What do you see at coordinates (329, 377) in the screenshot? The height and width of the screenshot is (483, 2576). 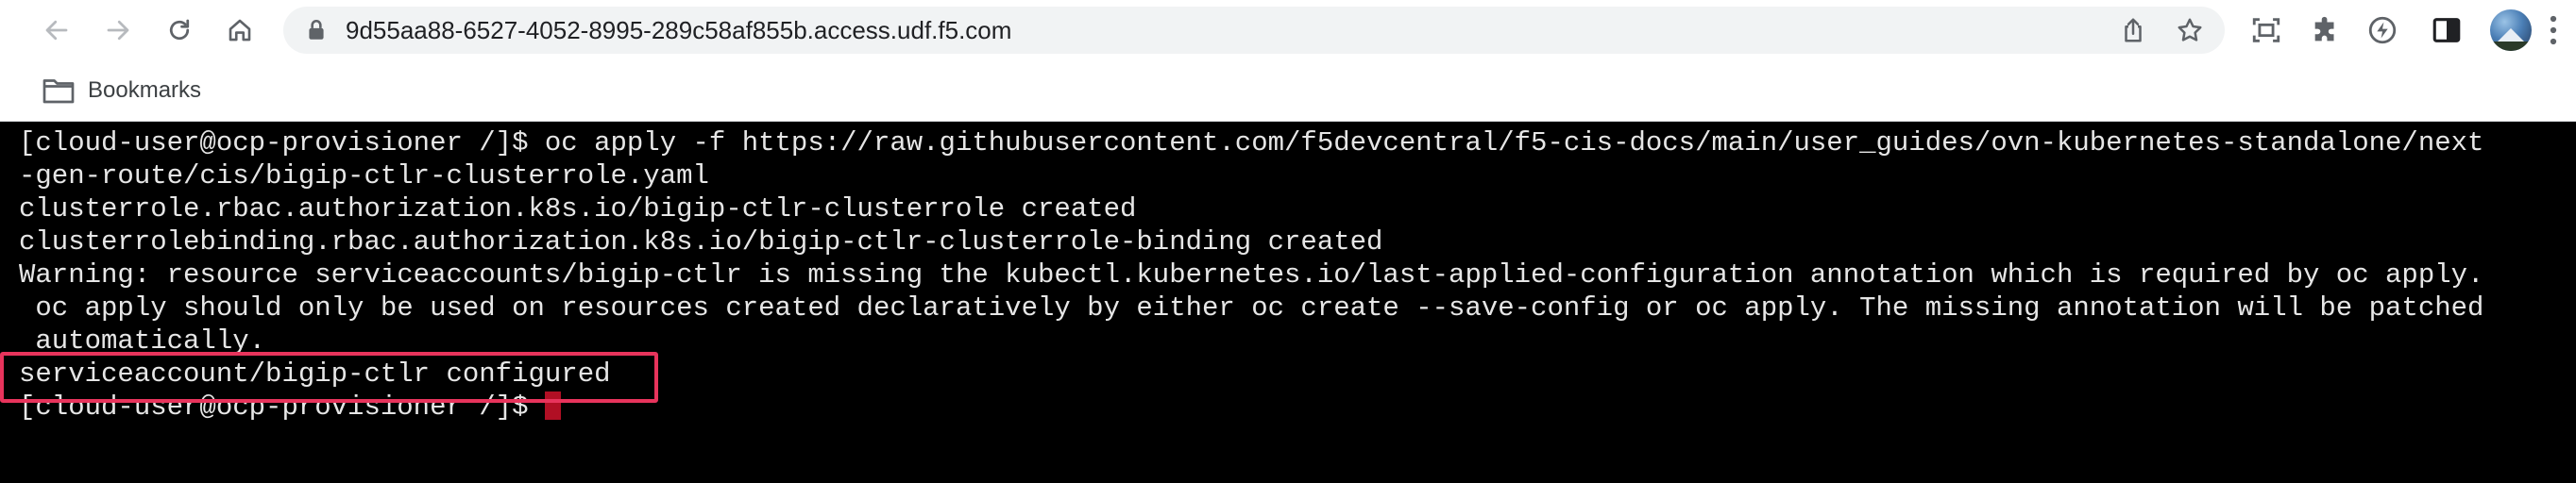 I see `highlight-annotation-box` at bounding box center [329, 377].